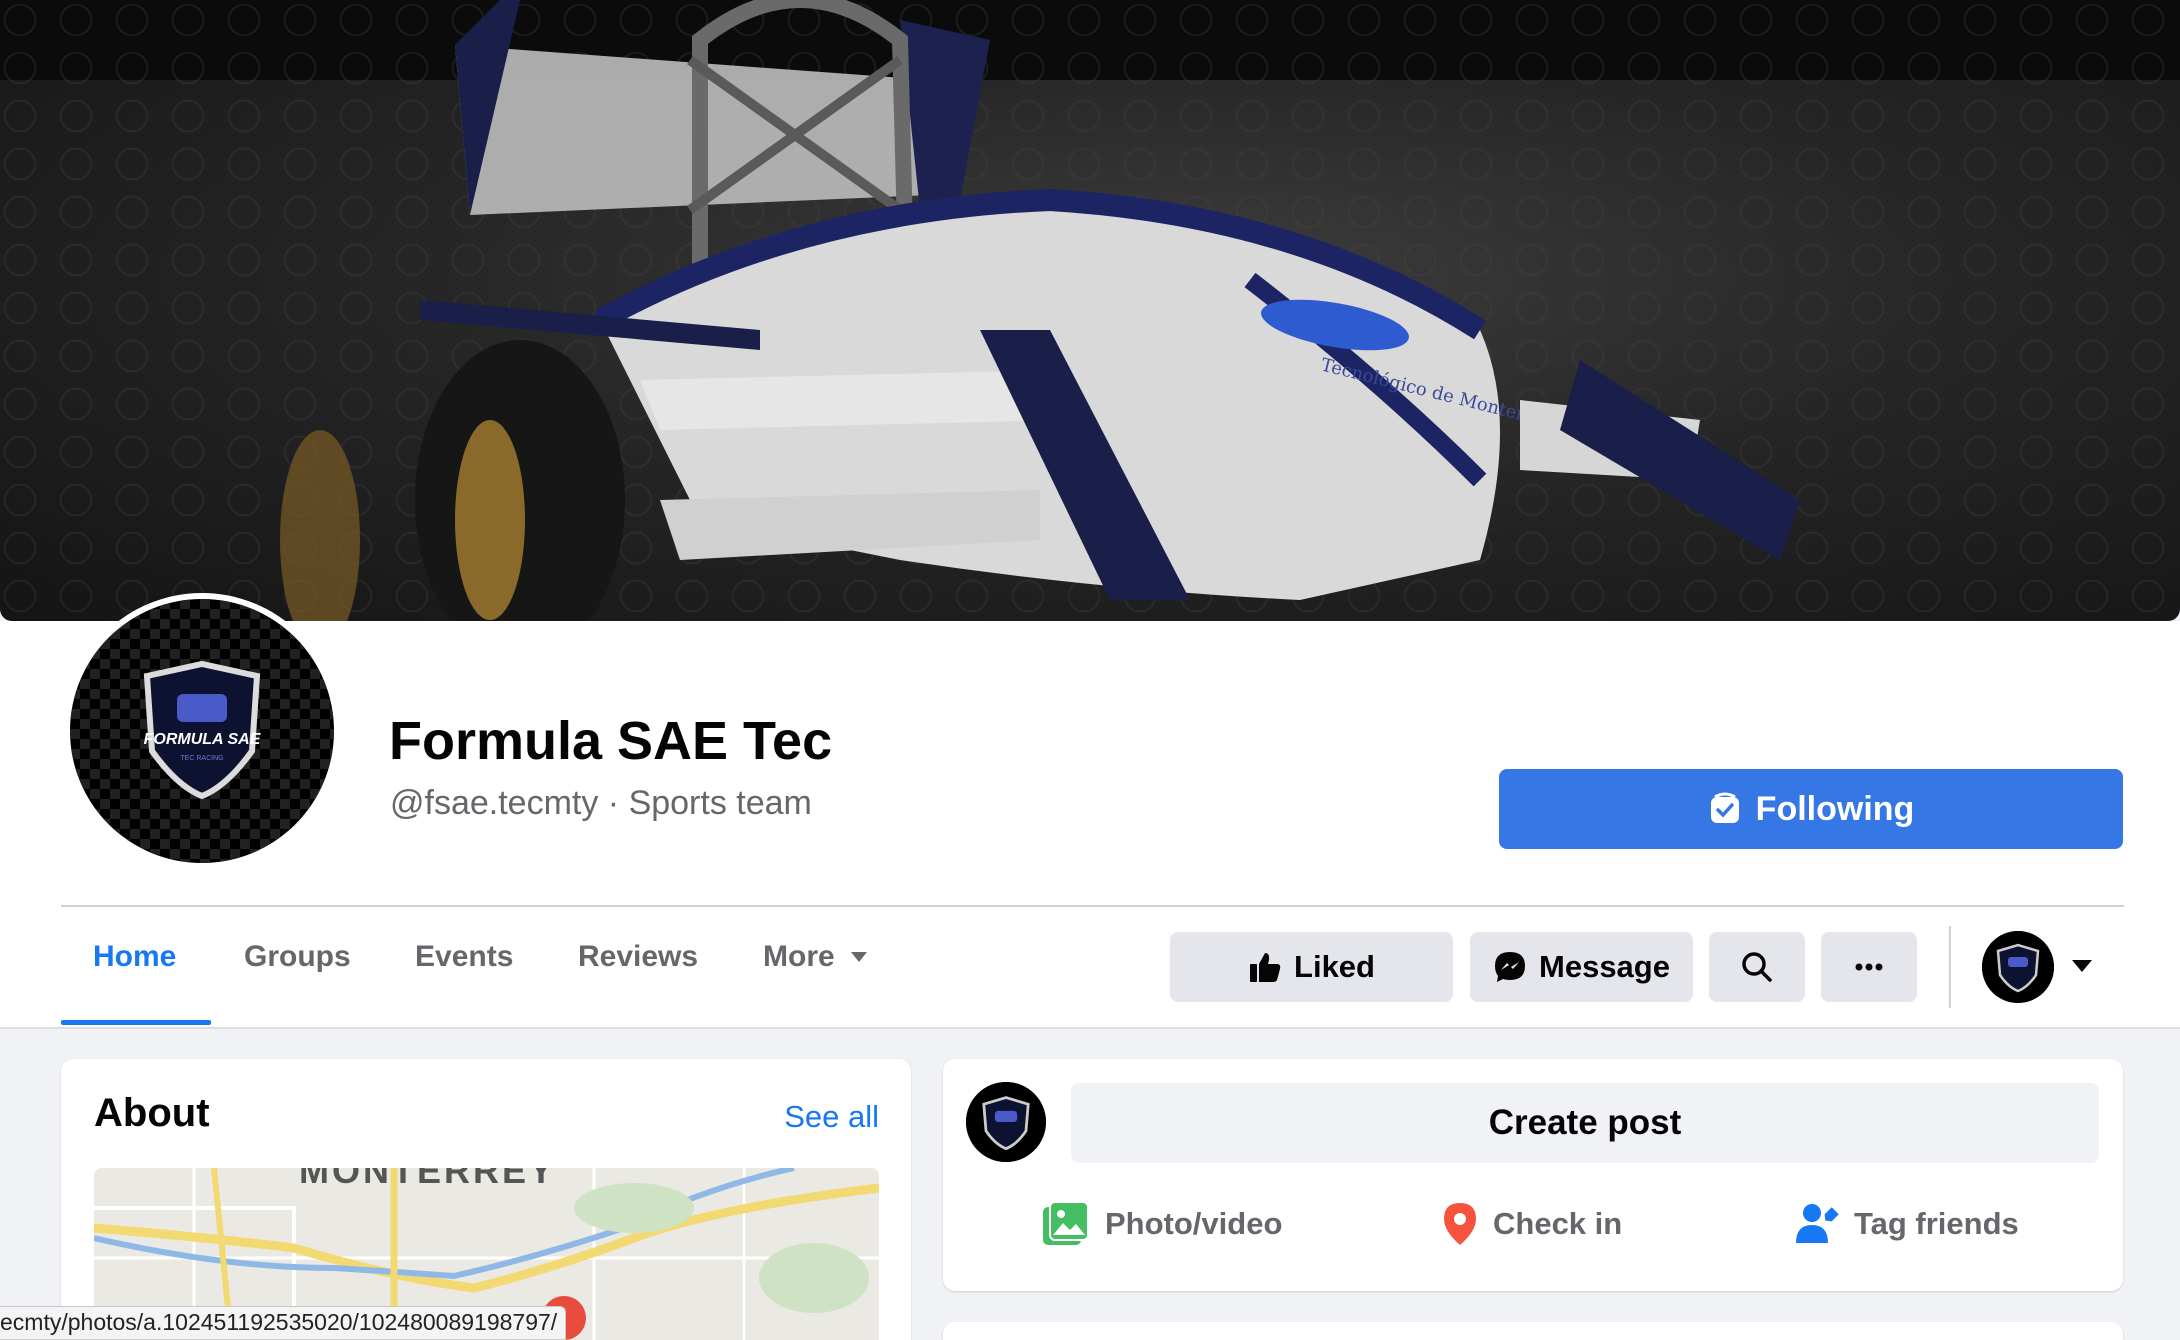  Describe the element at coordinates (486, 1199) in the screenshot. I see `about-card: About See all MONTERREY` at that location.